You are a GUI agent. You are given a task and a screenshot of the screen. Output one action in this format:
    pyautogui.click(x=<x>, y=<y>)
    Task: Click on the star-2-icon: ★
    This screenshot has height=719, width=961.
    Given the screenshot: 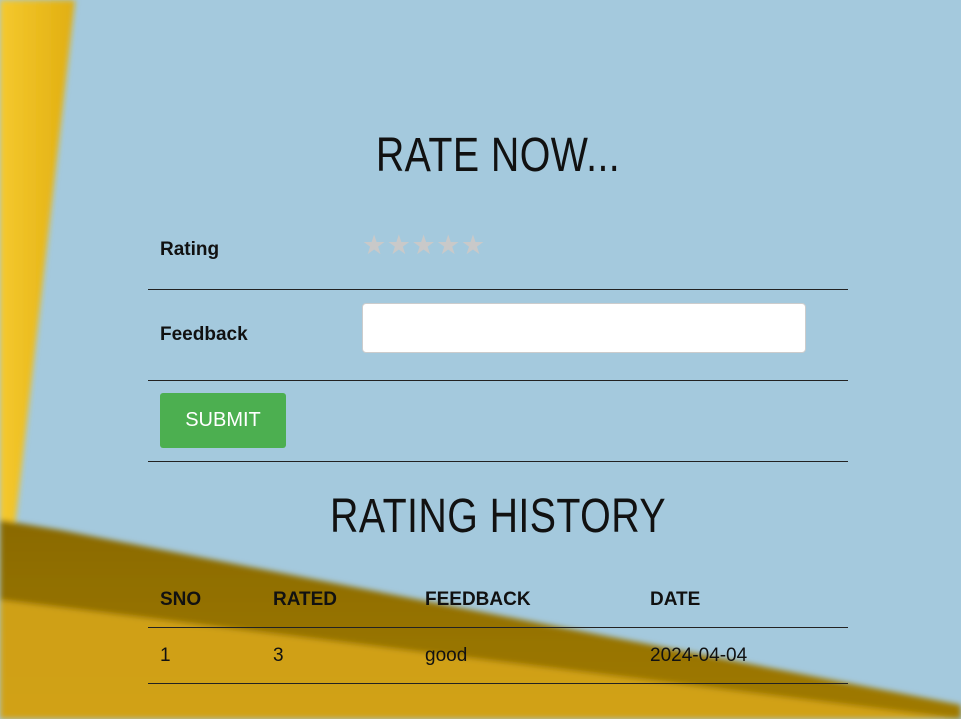 What is the action you would take?
    pyautogui.click(x=399, y=245)
    